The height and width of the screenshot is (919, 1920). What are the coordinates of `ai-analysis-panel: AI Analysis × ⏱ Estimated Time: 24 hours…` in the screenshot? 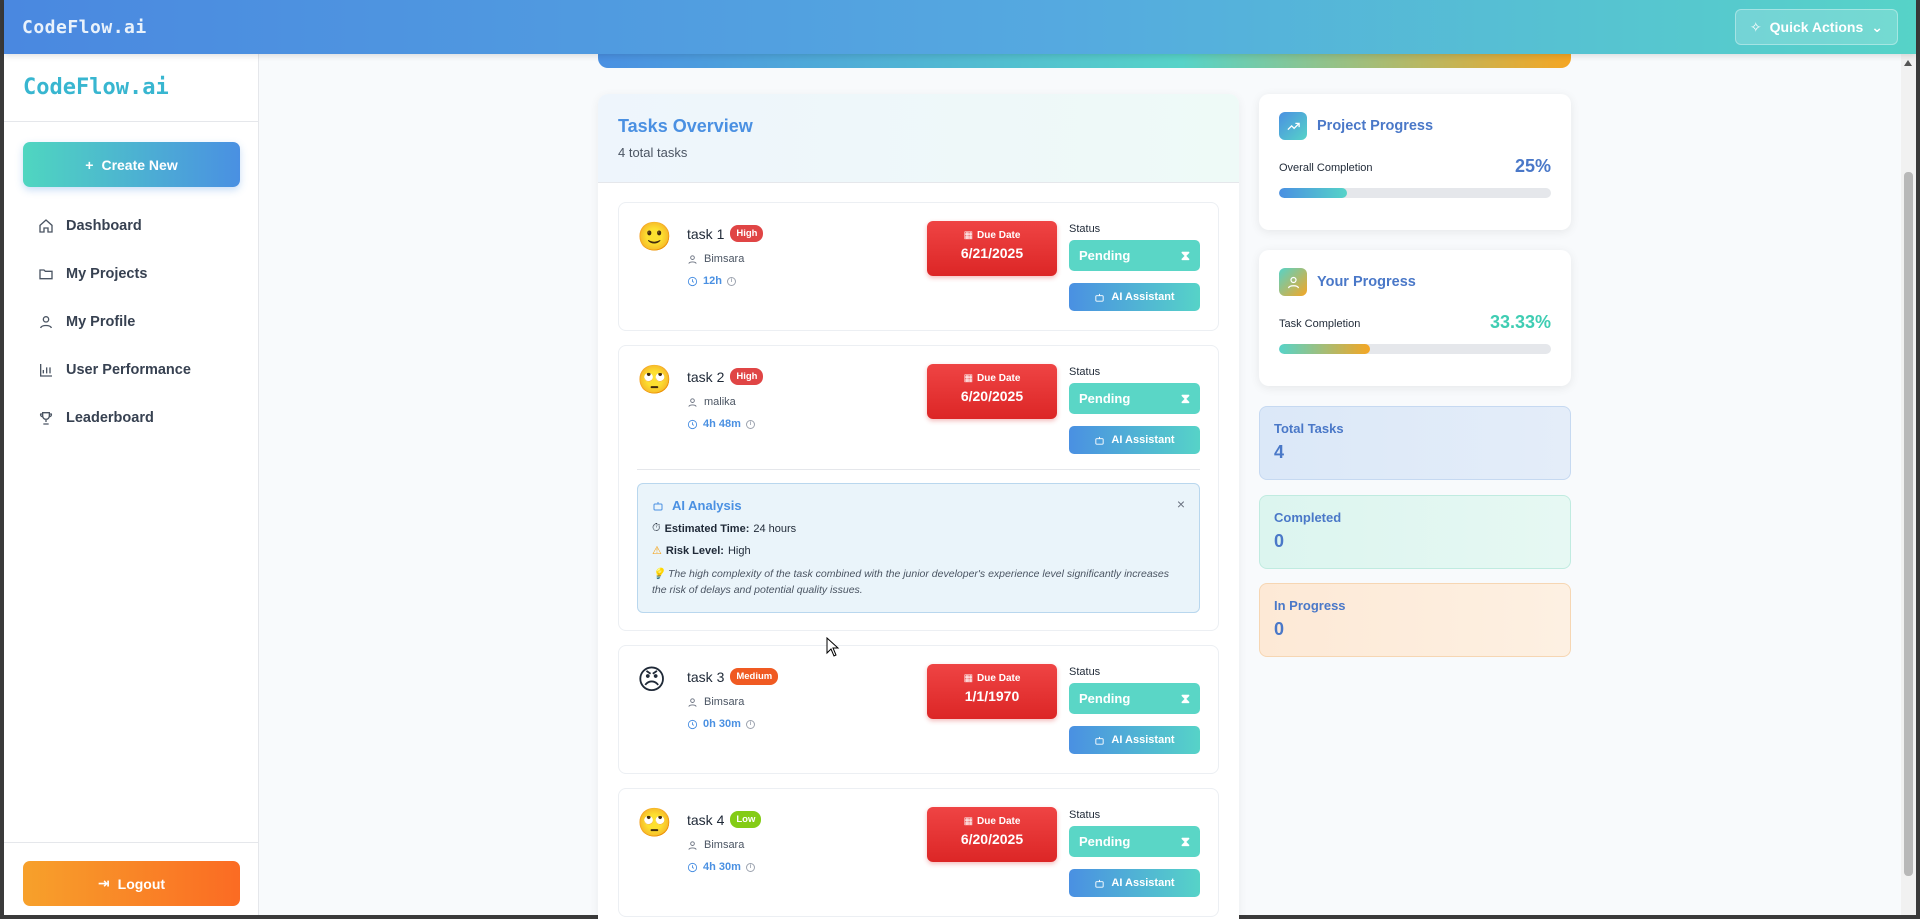 It's located at (918, 548).